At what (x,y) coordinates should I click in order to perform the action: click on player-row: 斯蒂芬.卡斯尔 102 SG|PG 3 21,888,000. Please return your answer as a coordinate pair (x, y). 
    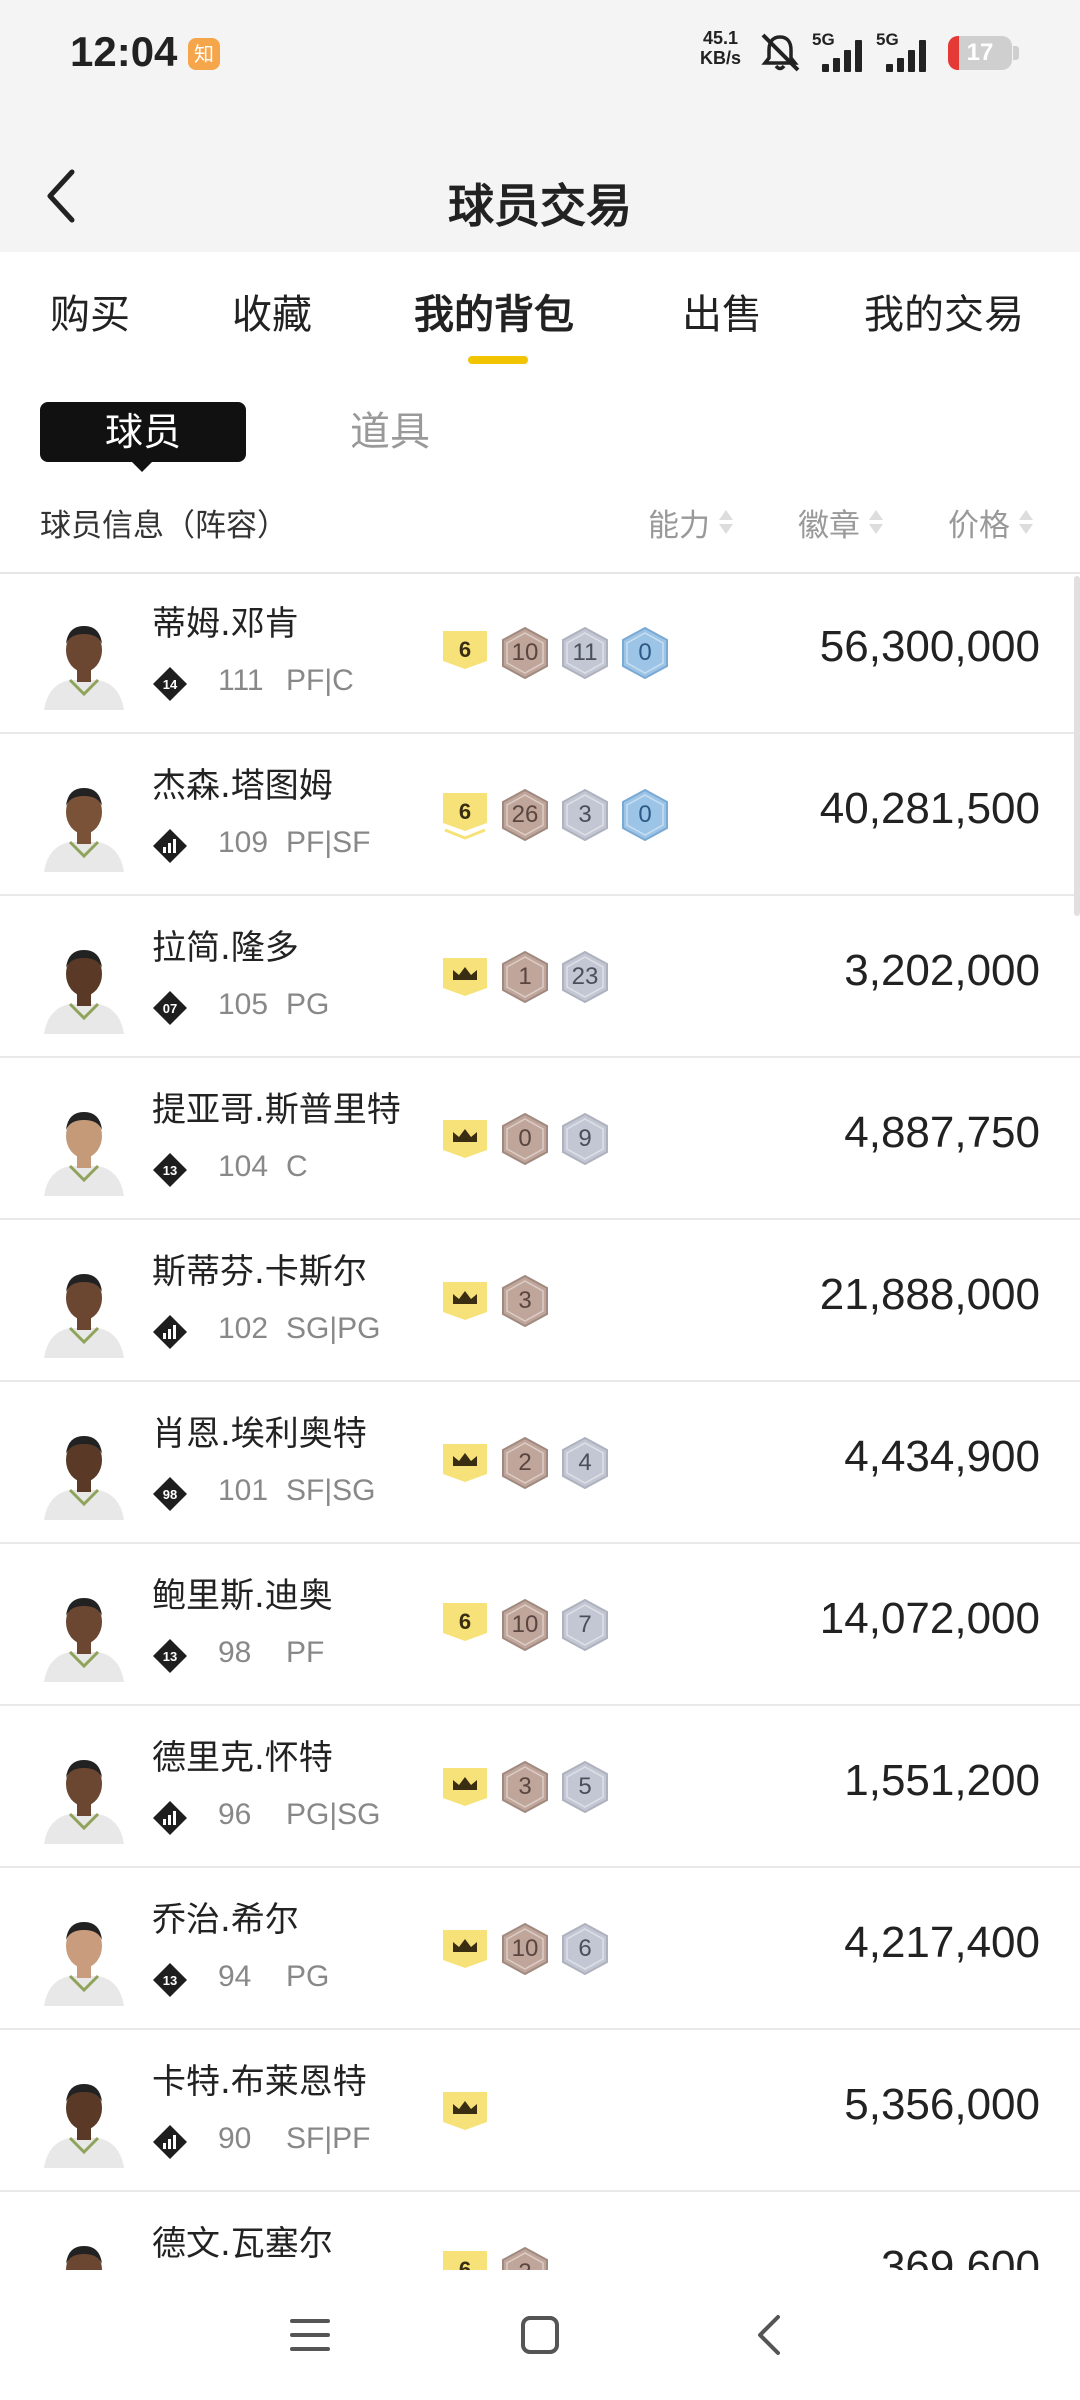
    Looking at the image, I should click on (540, 1302).